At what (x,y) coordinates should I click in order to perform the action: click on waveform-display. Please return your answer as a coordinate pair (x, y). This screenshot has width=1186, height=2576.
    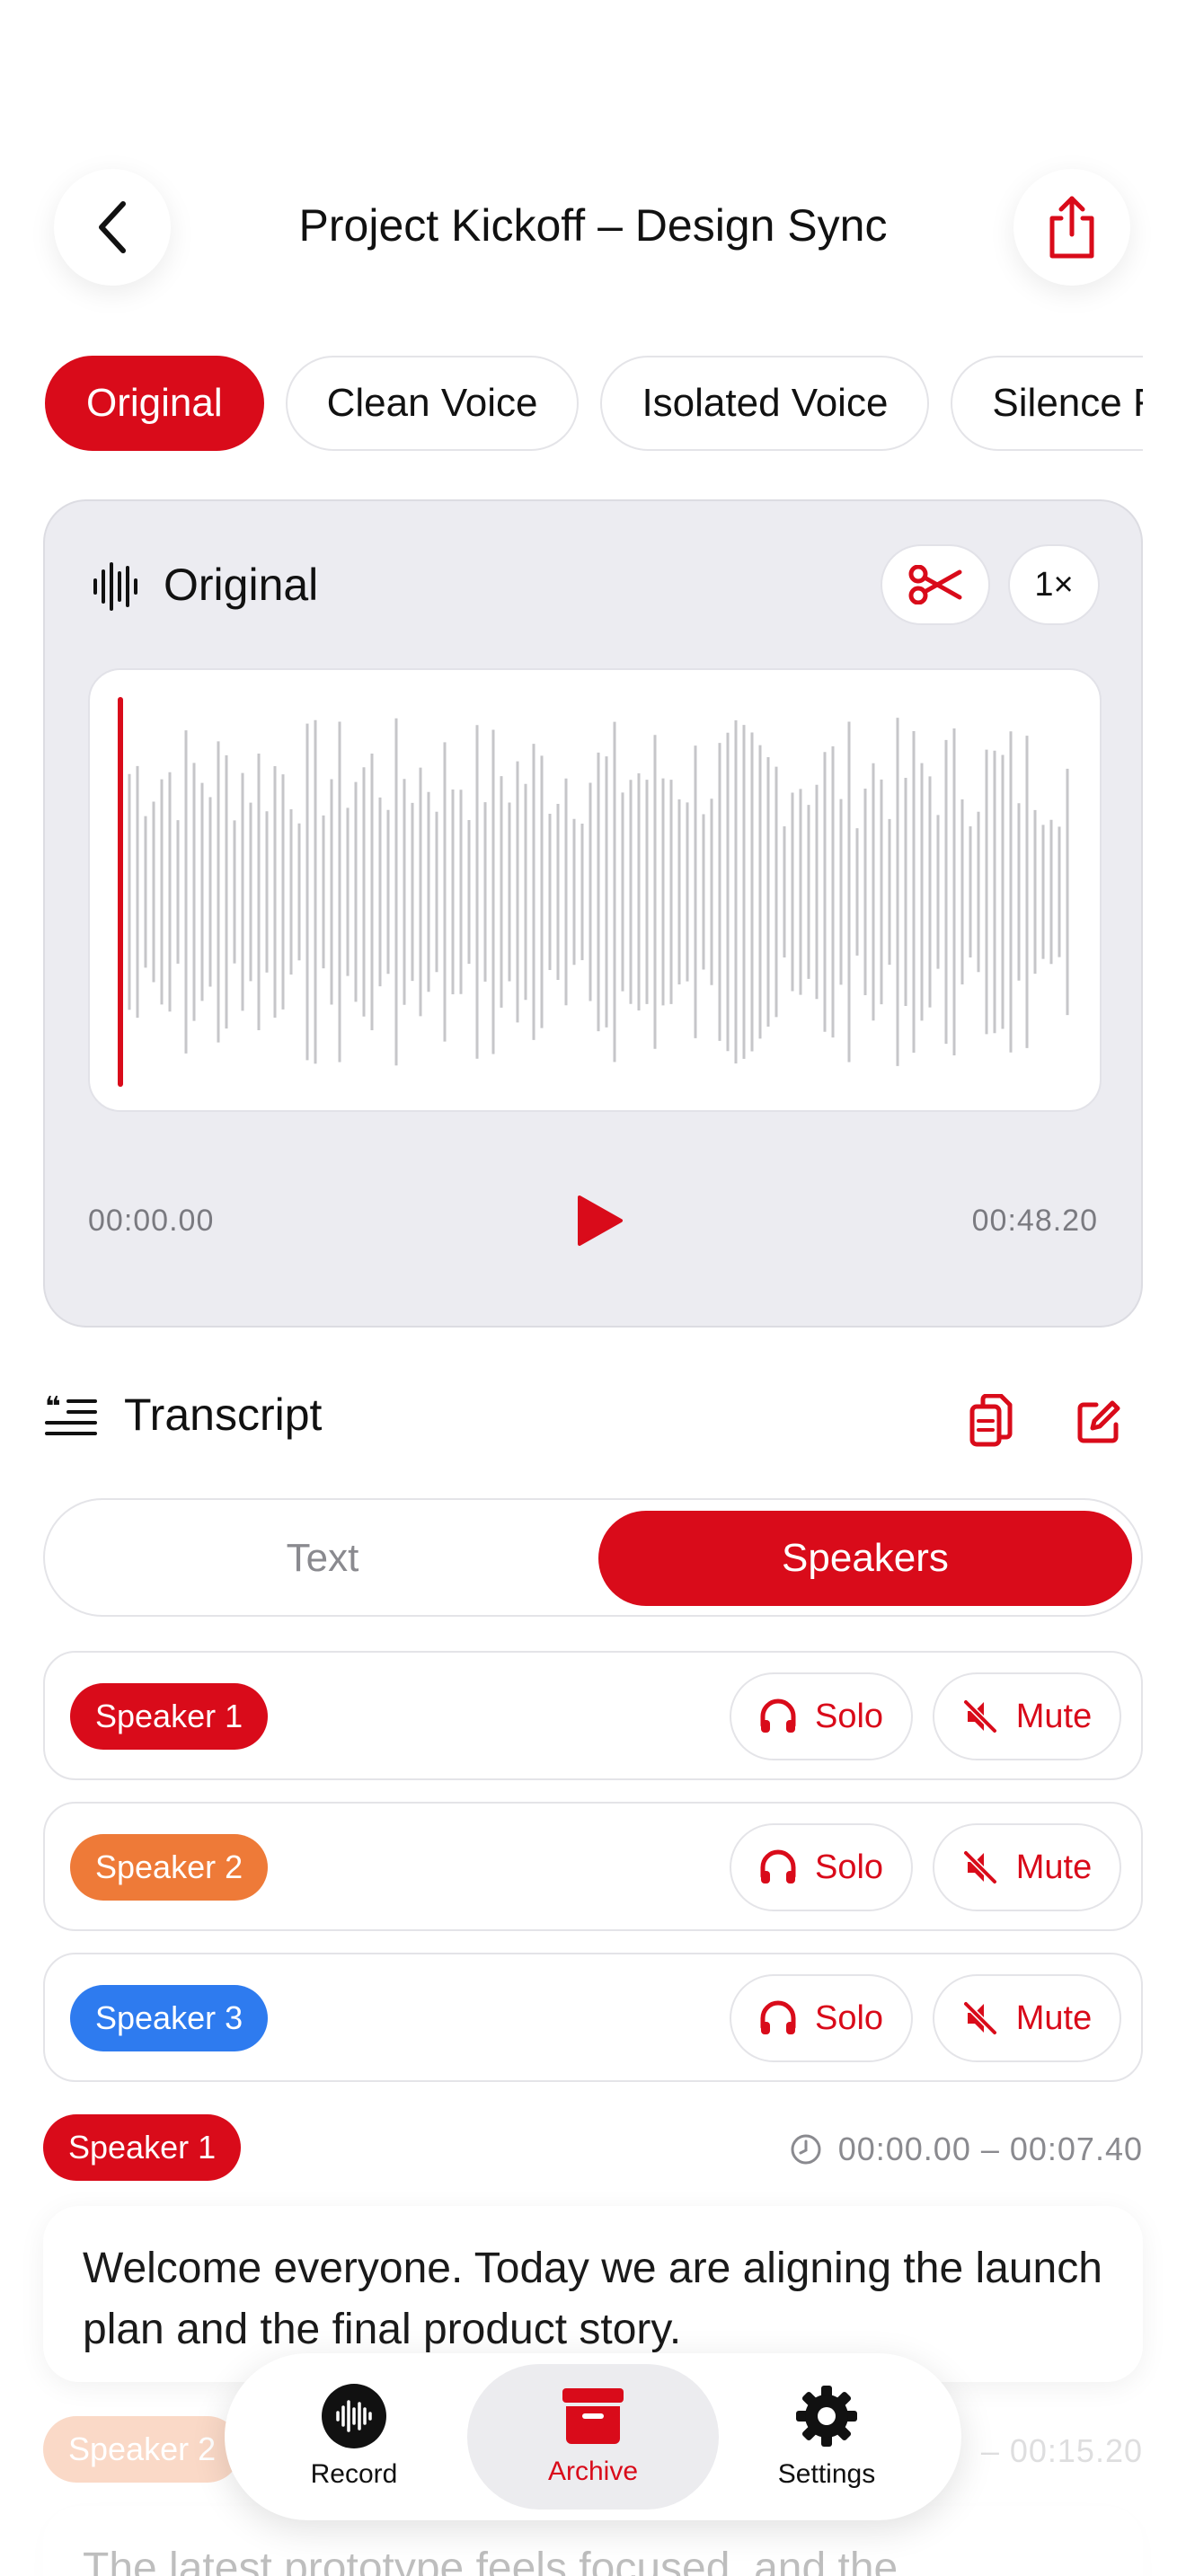
    Looking at the image, I should click on (595, 890).